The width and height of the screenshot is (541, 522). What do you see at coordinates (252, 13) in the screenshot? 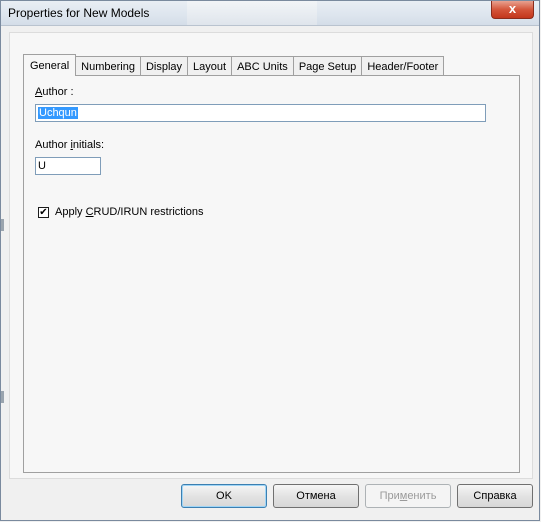
I see `background-window-ghost` at bounding box center [252, 13].